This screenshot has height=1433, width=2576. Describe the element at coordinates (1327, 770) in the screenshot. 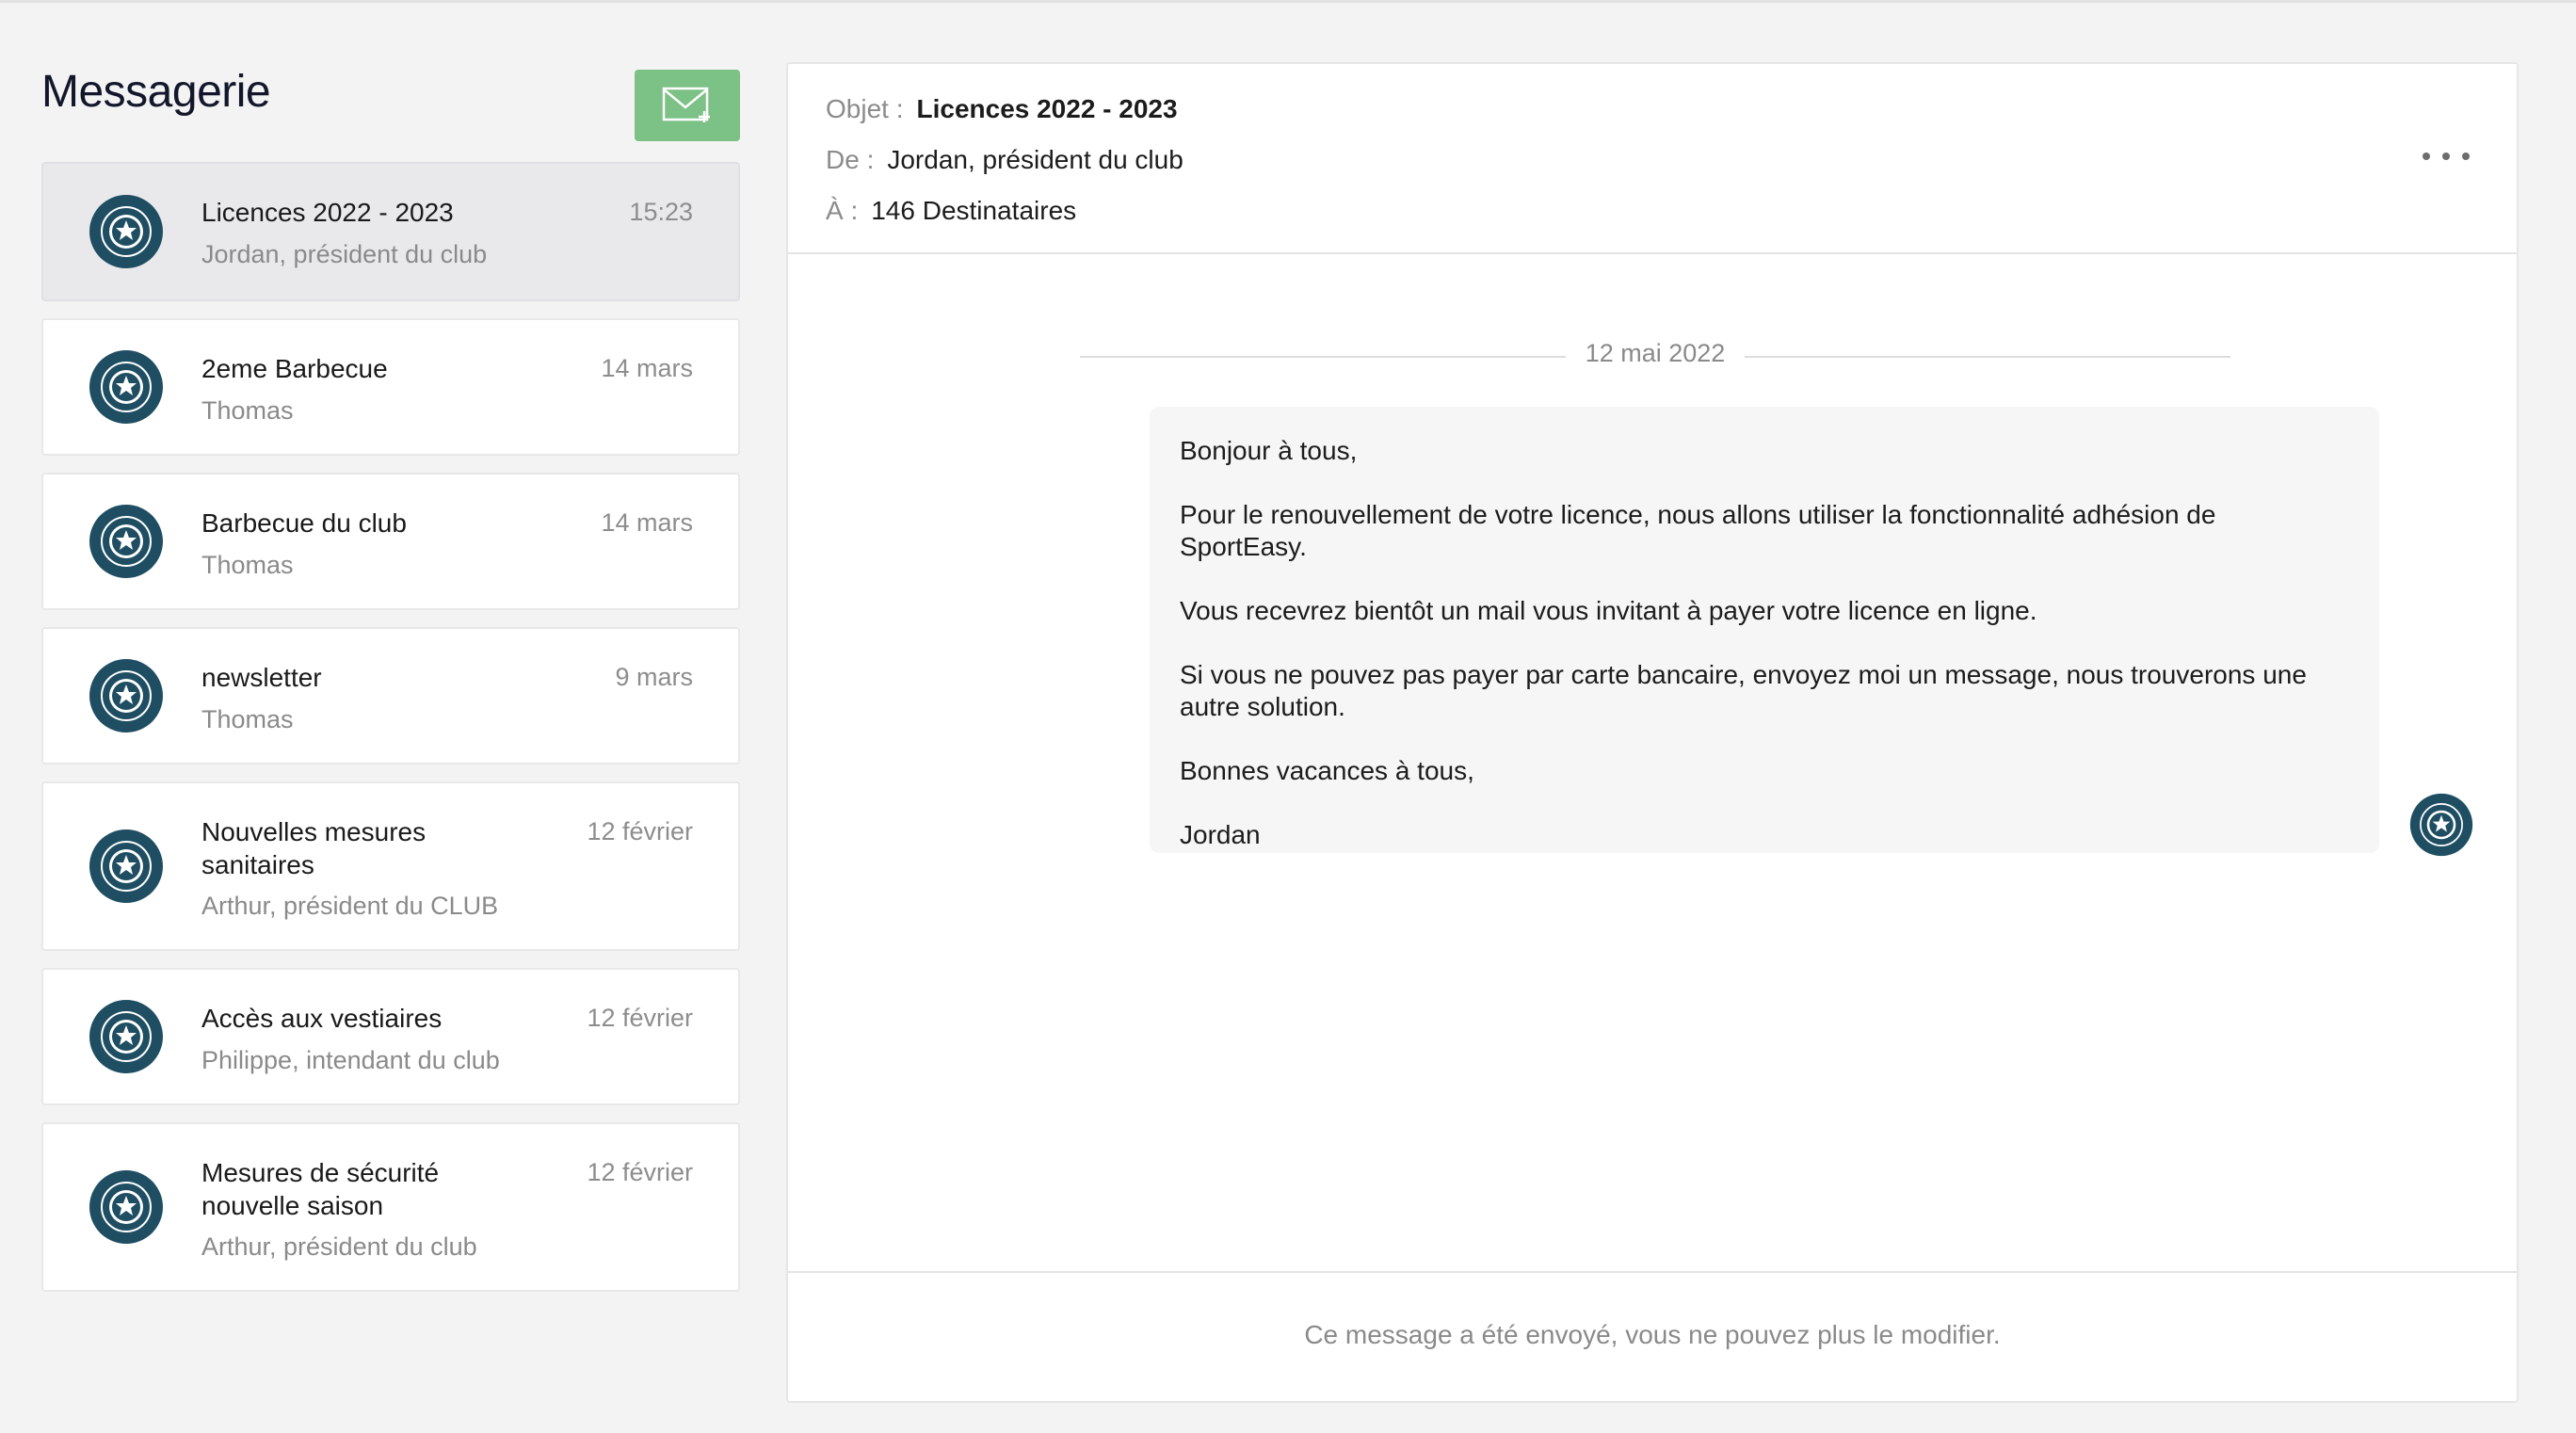

I see `message-paragraph: Bonnes vacances à tous,` at that location.